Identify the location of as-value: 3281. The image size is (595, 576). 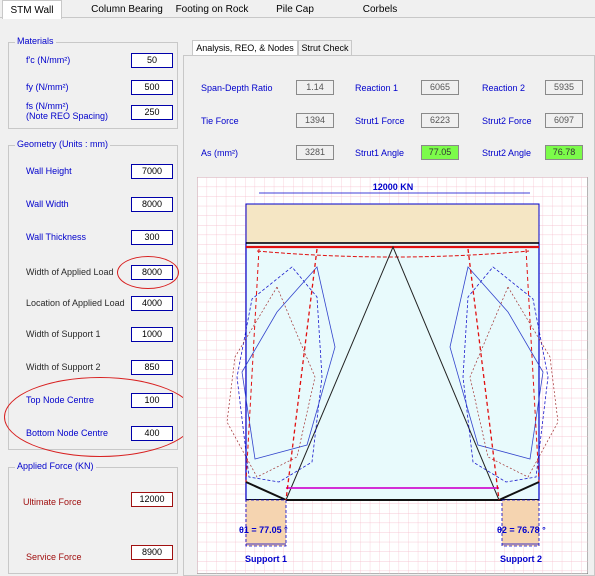
(315, 152).